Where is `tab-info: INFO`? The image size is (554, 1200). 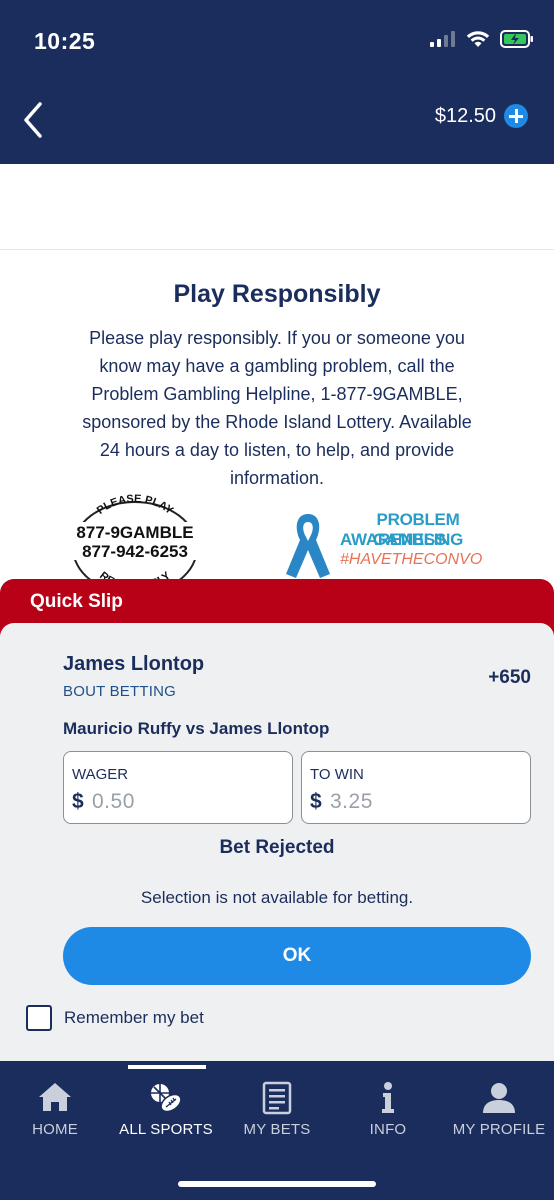 tab-info: INFO is located at coordinates (388, 1111).